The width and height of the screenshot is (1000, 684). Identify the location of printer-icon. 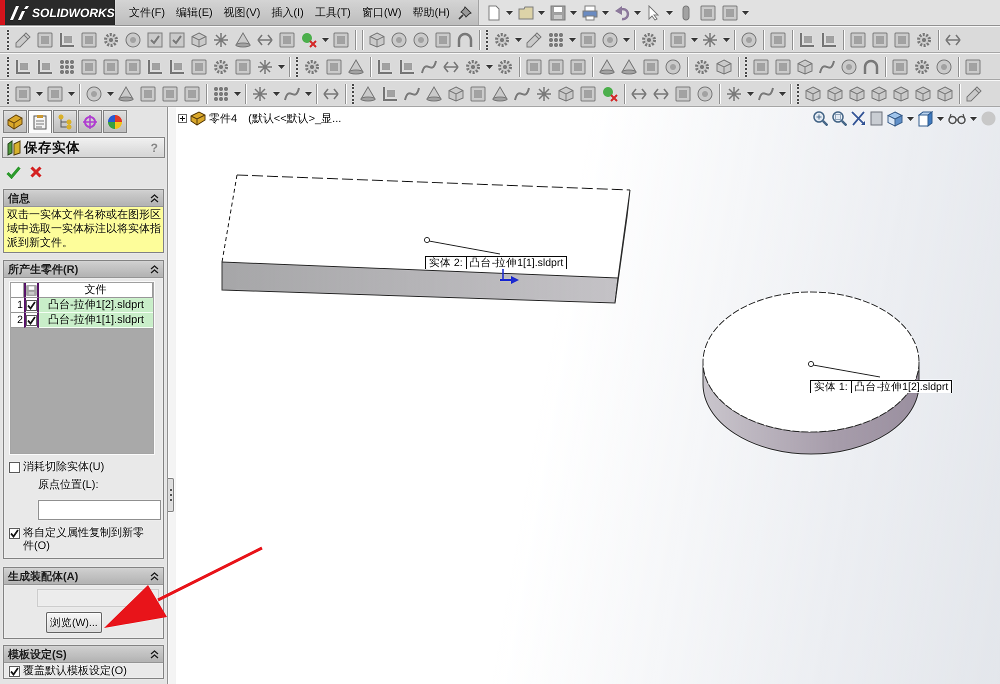
(590, 12).